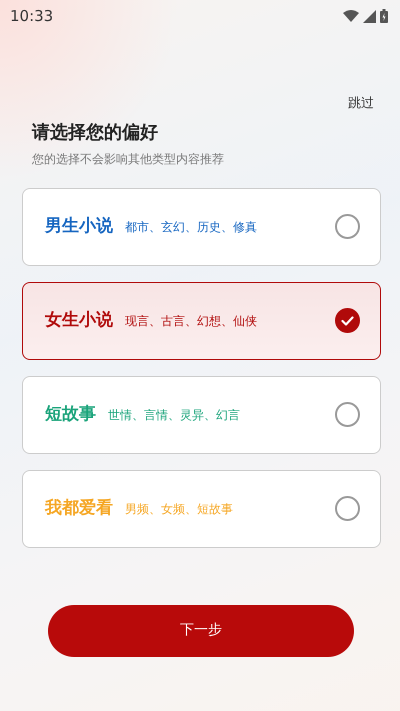 This screenshot has height=711, width=400. Describe the element at coordinates (191, 321) in the screenshot. I see `category-tags: 现言、古言、幻想、仙侠` at that location.